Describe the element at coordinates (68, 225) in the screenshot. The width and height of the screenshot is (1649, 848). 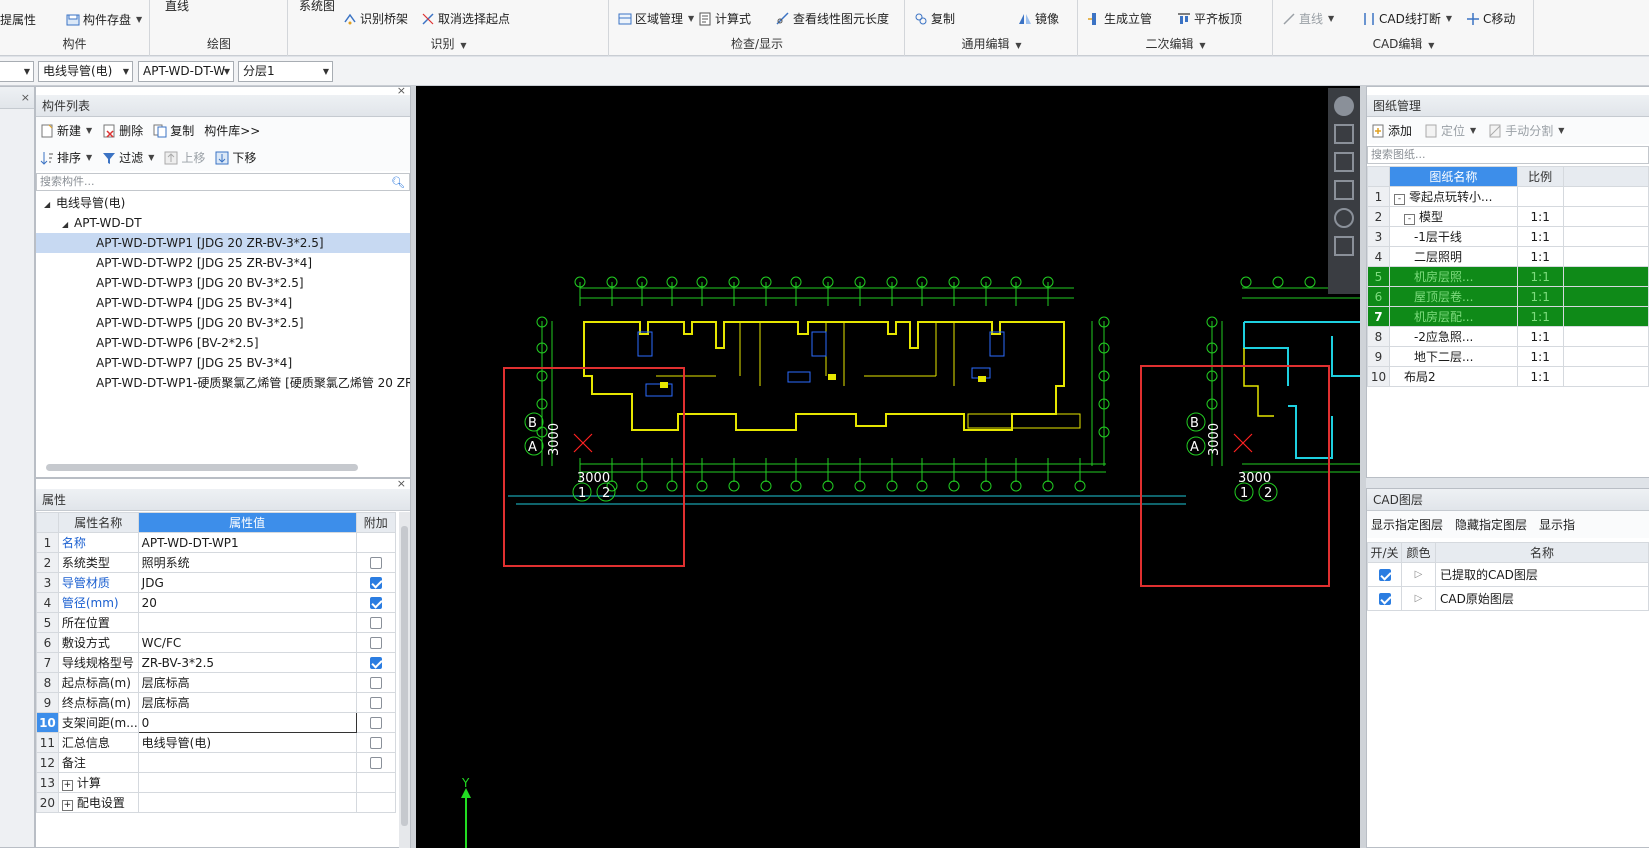
I see `collapse-triangle-icon: ◢` at that location.